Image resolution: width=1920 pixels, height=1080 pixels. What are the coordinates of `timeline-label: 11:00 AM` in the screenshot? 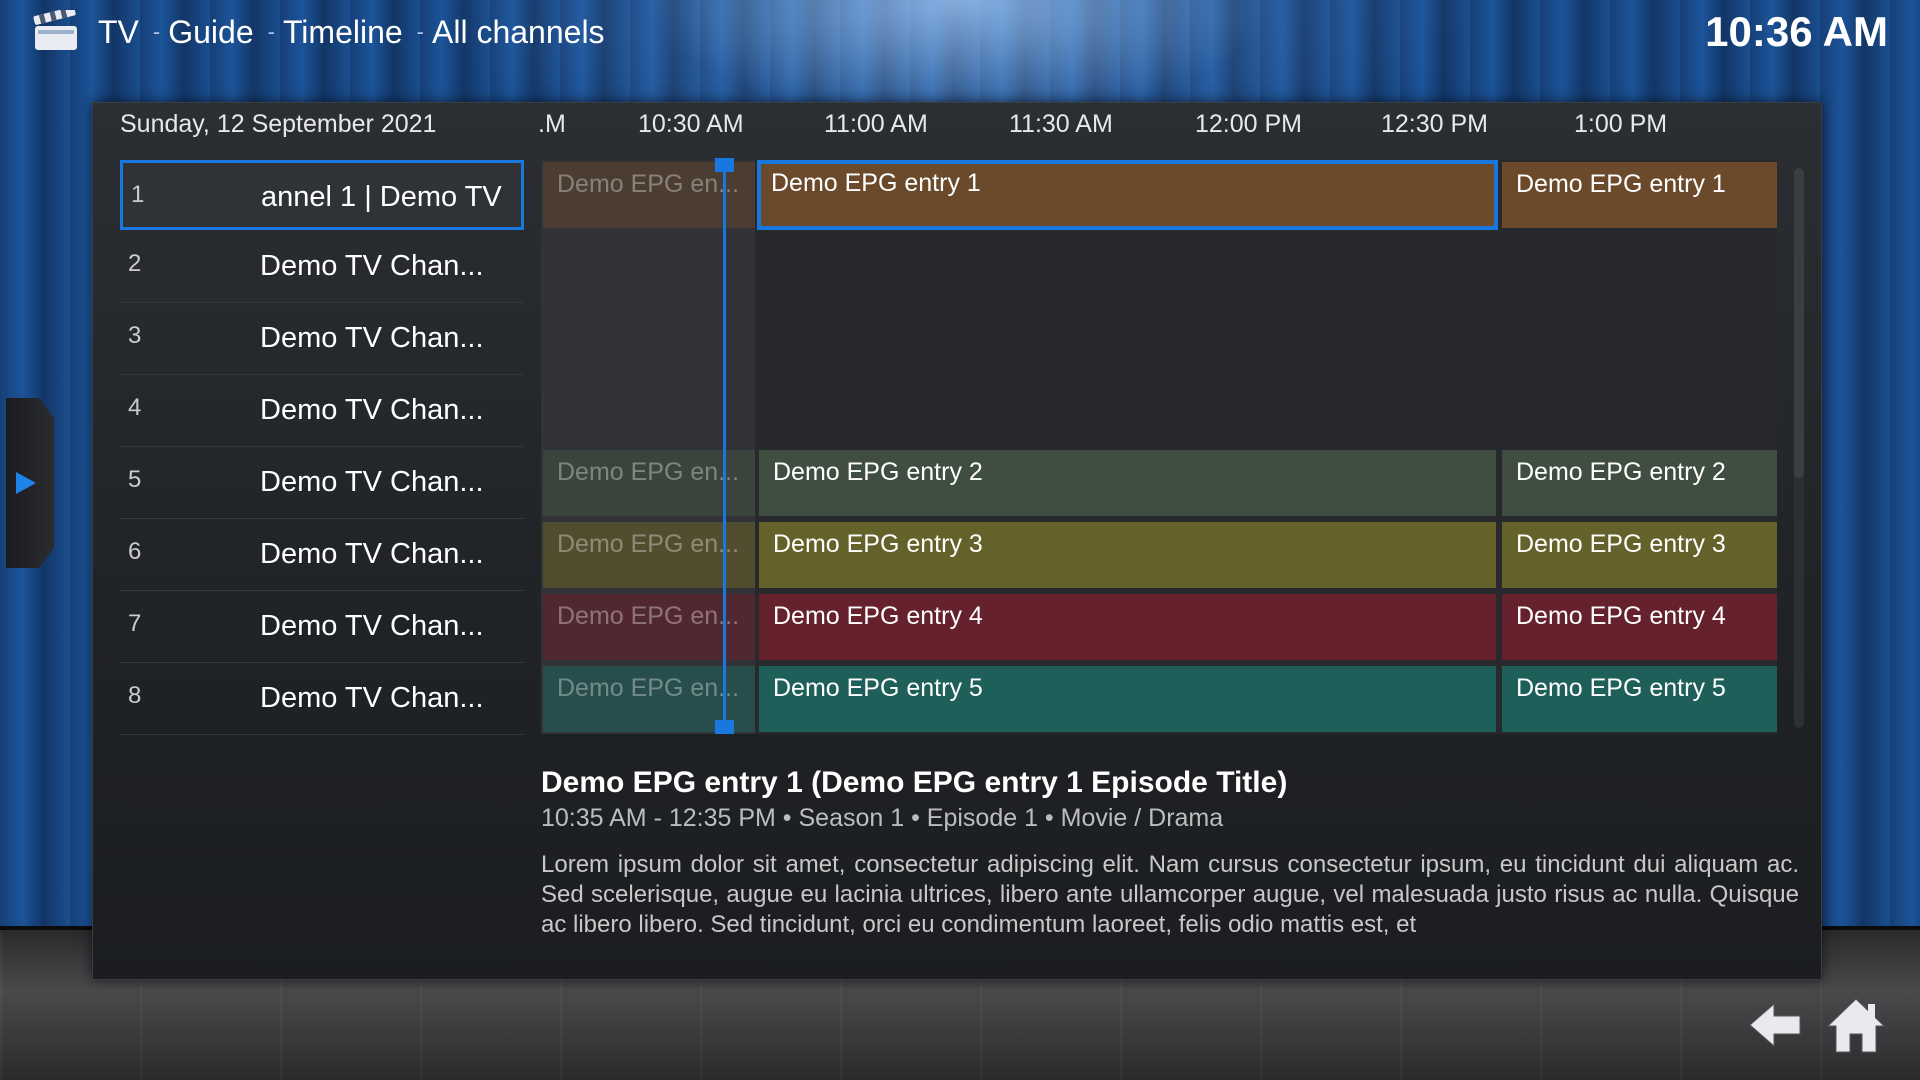 It's located at (876, 124).